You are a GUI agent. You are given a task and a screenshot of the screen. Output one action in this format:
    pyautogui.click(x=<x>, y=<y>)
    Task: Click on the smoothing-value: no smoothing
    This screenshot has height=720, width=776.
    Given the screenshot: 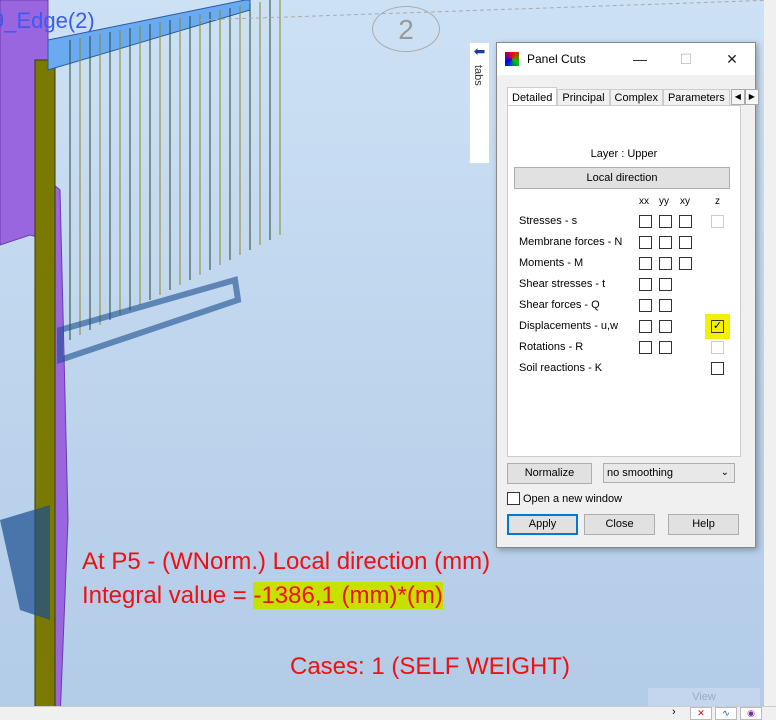 What is the action you would take?
    pyautogui.click(x=640, y=473)
    